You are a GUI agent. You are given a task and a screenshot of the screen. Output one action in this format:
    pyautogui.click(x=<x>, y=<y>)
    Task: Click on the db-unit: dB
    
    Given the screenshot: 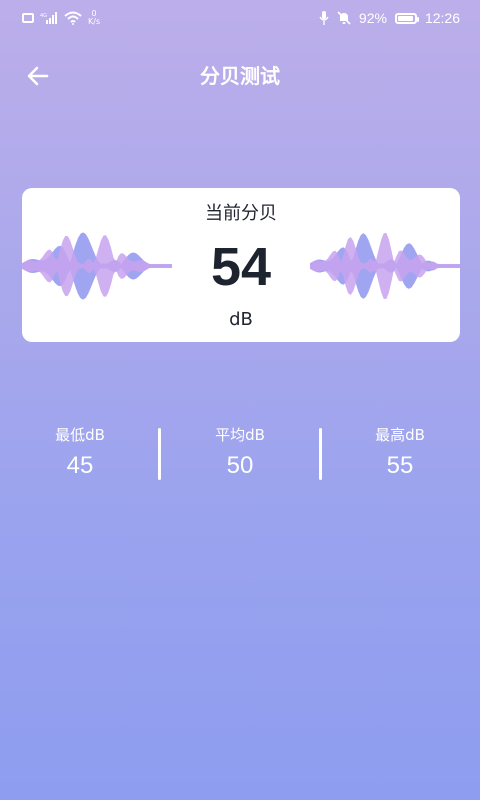 What is the action you would take?
    pyautogui.click(x=241, y=319)
    